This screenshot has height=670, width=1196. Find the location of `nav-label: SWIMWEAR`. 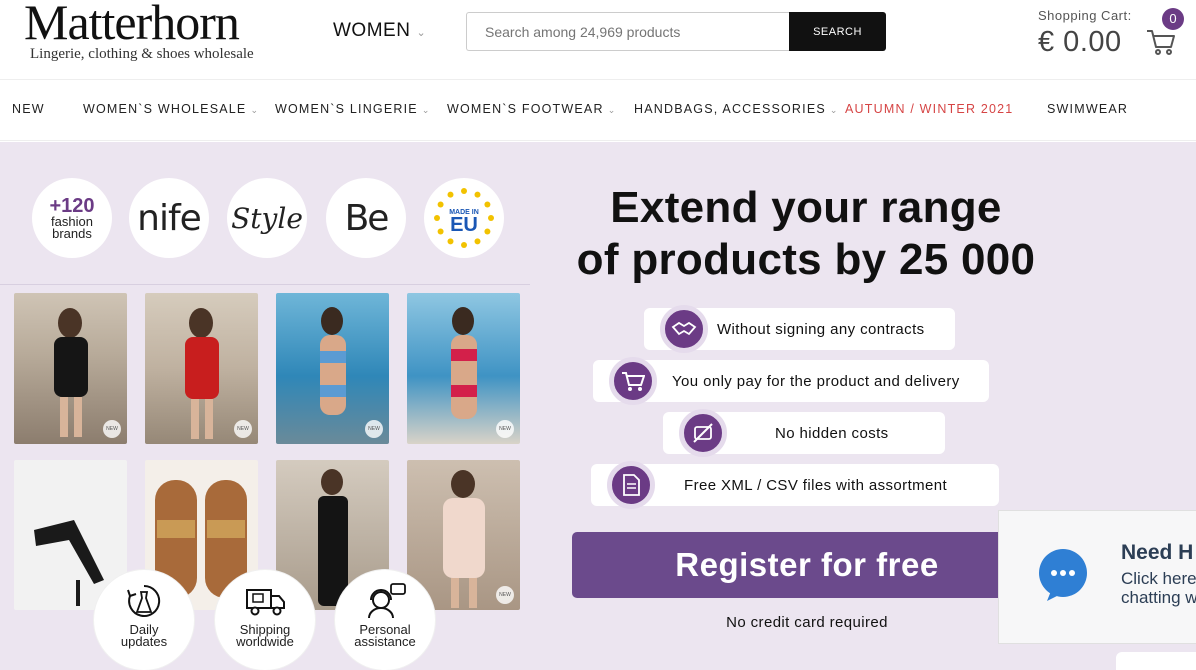

nav-label: SWIMWEAR is located at coordinates (1088, 109).